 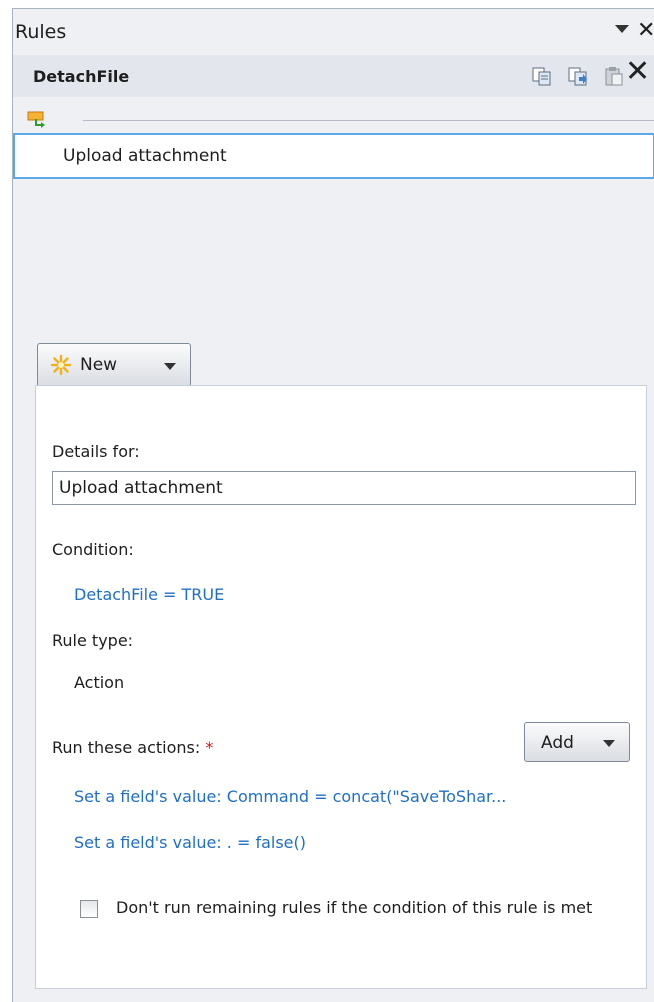 What do you see at coordinates (209, 747) in the screenshot?
I see `required-mark: *` at bounding box center [209, 747].